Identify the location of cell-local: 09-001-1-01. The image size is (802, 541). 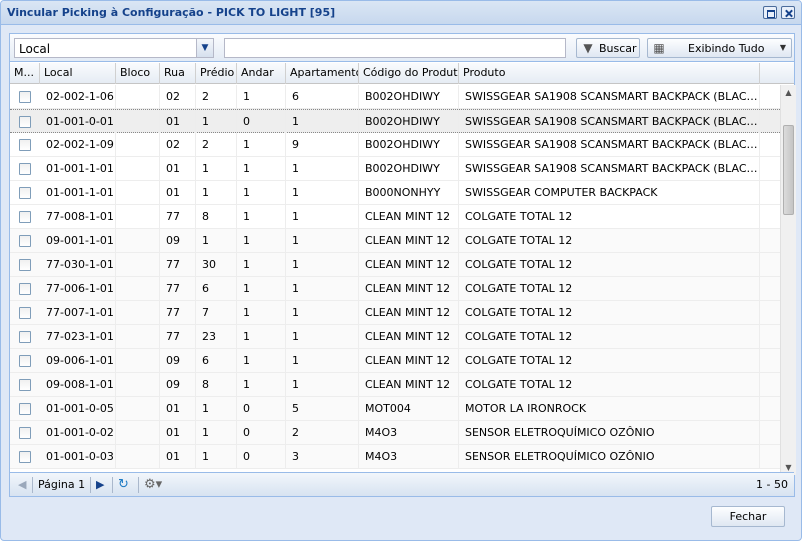
(78, 241).